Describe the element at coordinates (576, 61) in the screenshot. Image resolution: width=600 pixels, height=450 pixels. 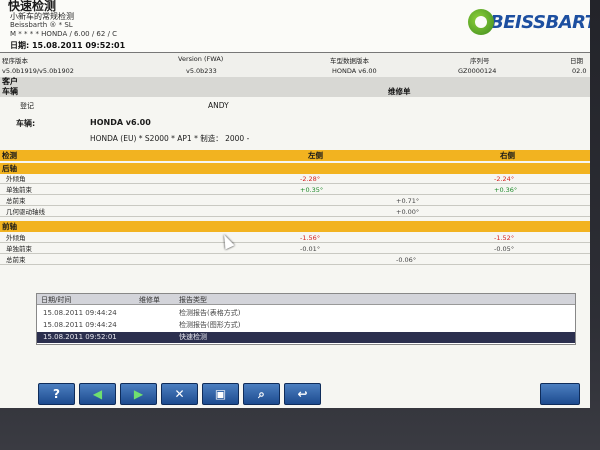
I see `extra-label: 日期` at that location.